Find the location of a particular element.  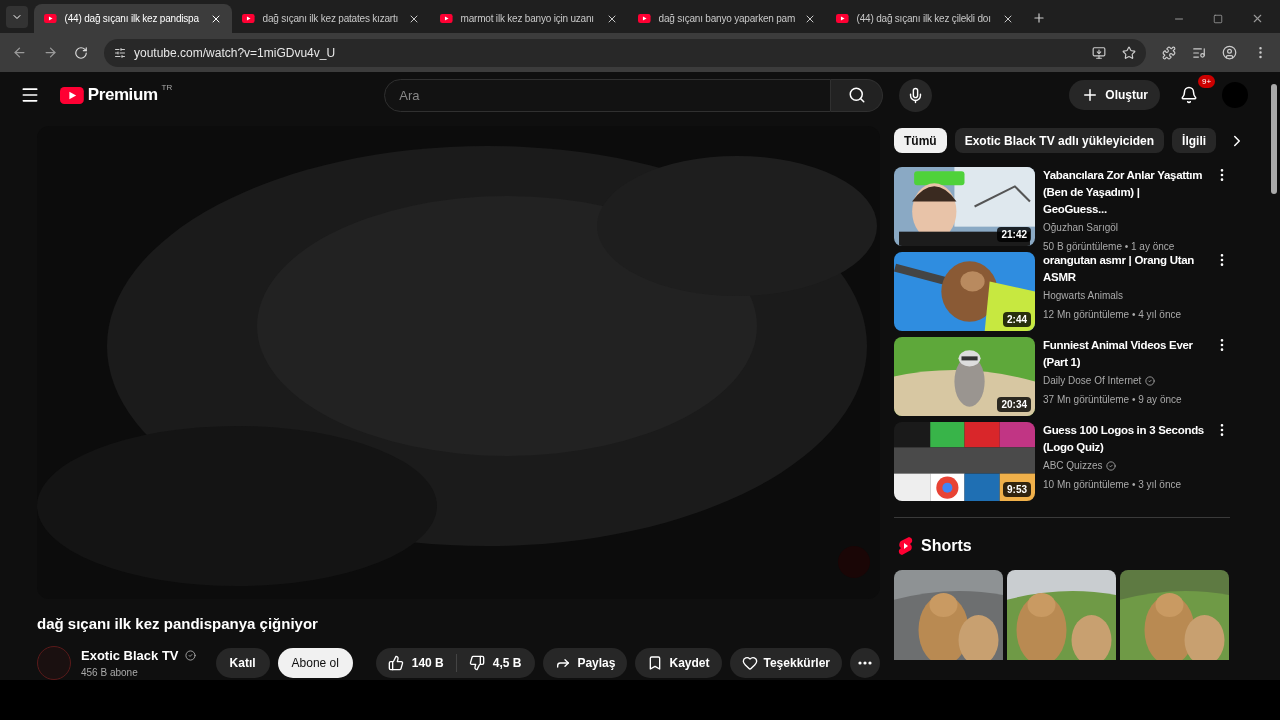

browser-tab: (44) dağ sıçanı ilk kez pandispa is located at coordinates (133, 18).